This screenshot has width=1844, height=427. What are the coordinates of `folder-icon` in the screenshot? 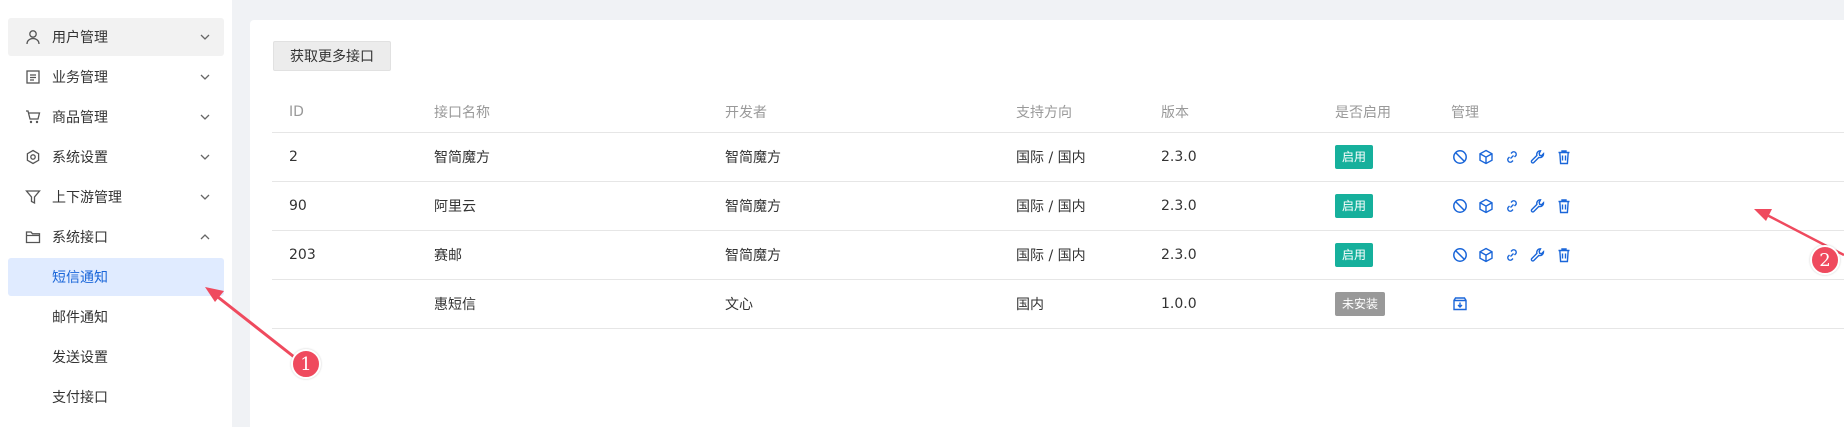 It's located at (33, 237).